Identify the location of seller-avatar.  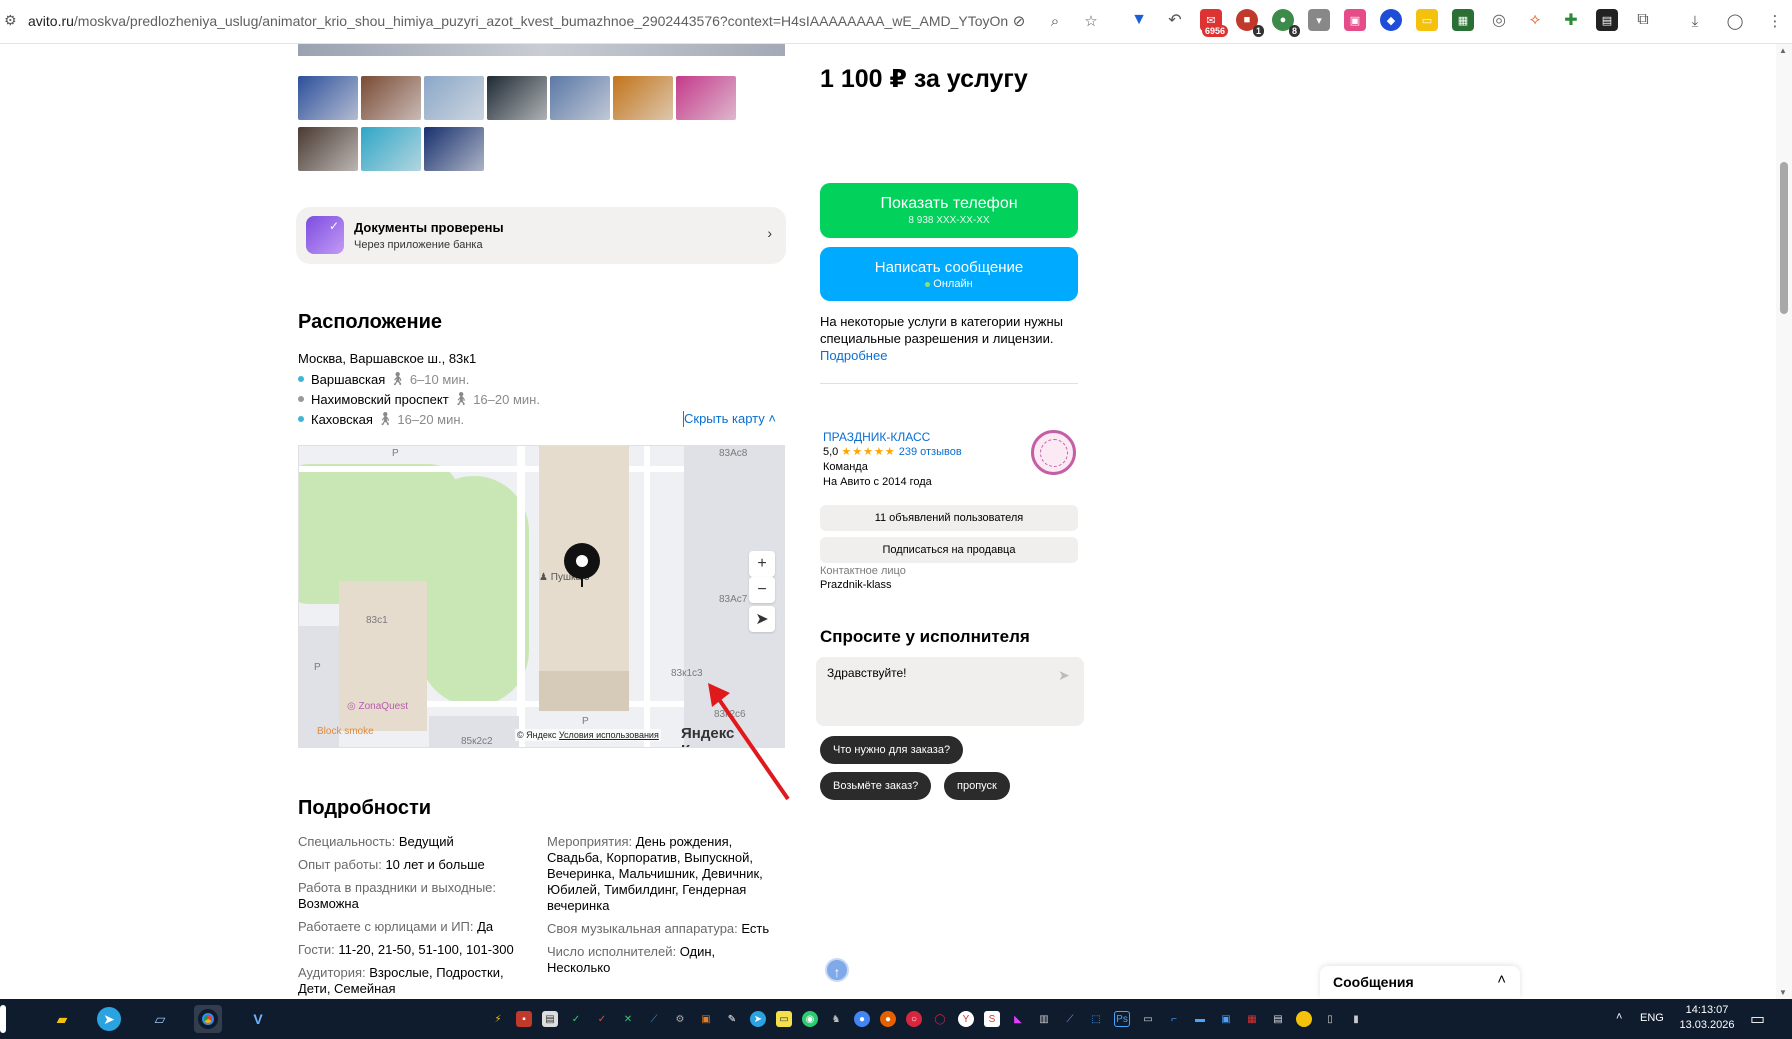
(1053, 452).